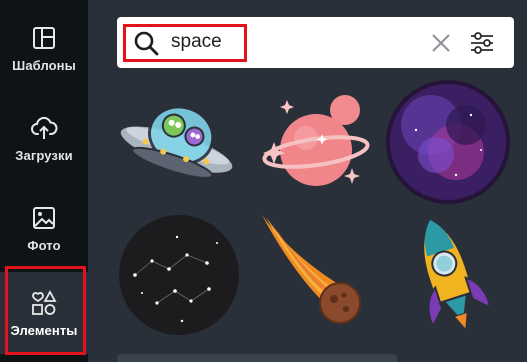 The image size is (527, 362). I want to click on rocket-illustration, so click(457, 273).